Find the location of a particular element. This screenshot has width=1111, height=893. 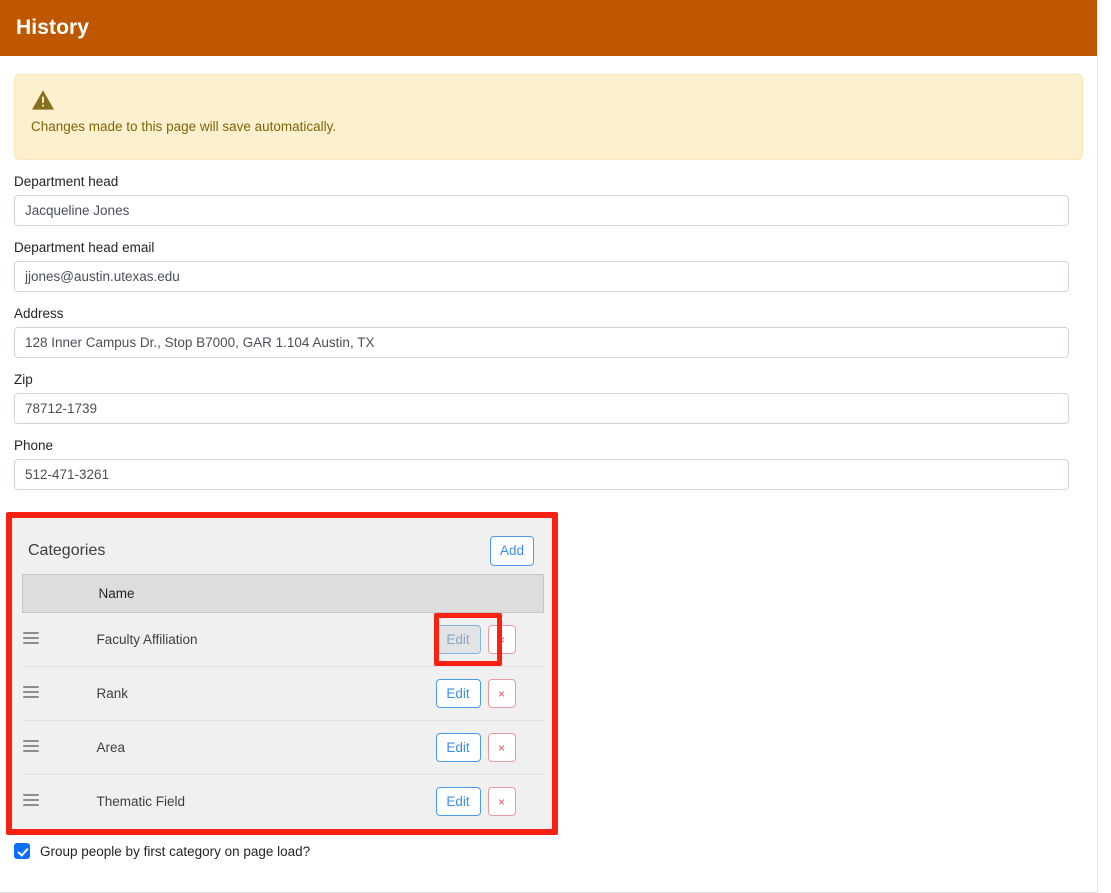

field-label-address: Address is located at coordinates (39, 313).